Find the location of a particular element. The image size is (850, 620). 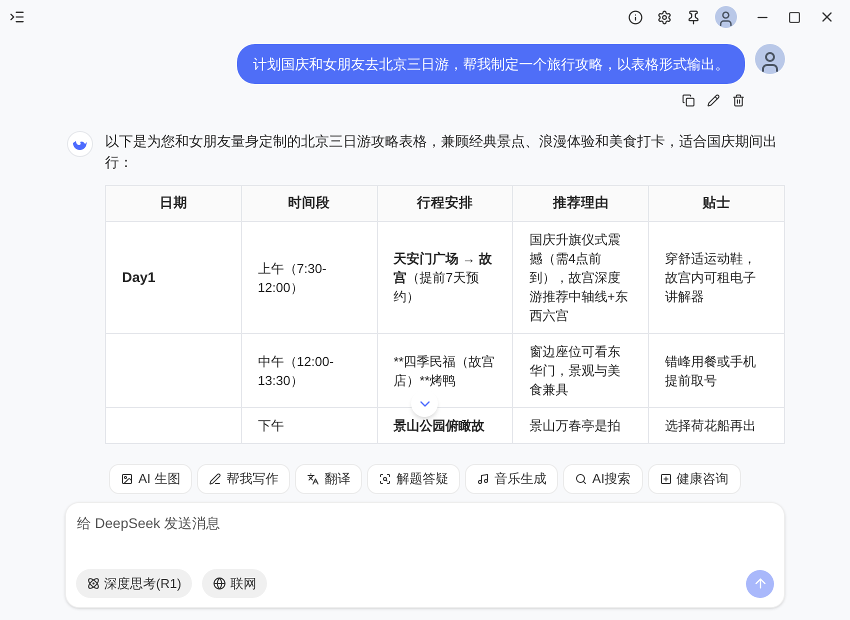

globe-icon is located at coordinates (219, 583).